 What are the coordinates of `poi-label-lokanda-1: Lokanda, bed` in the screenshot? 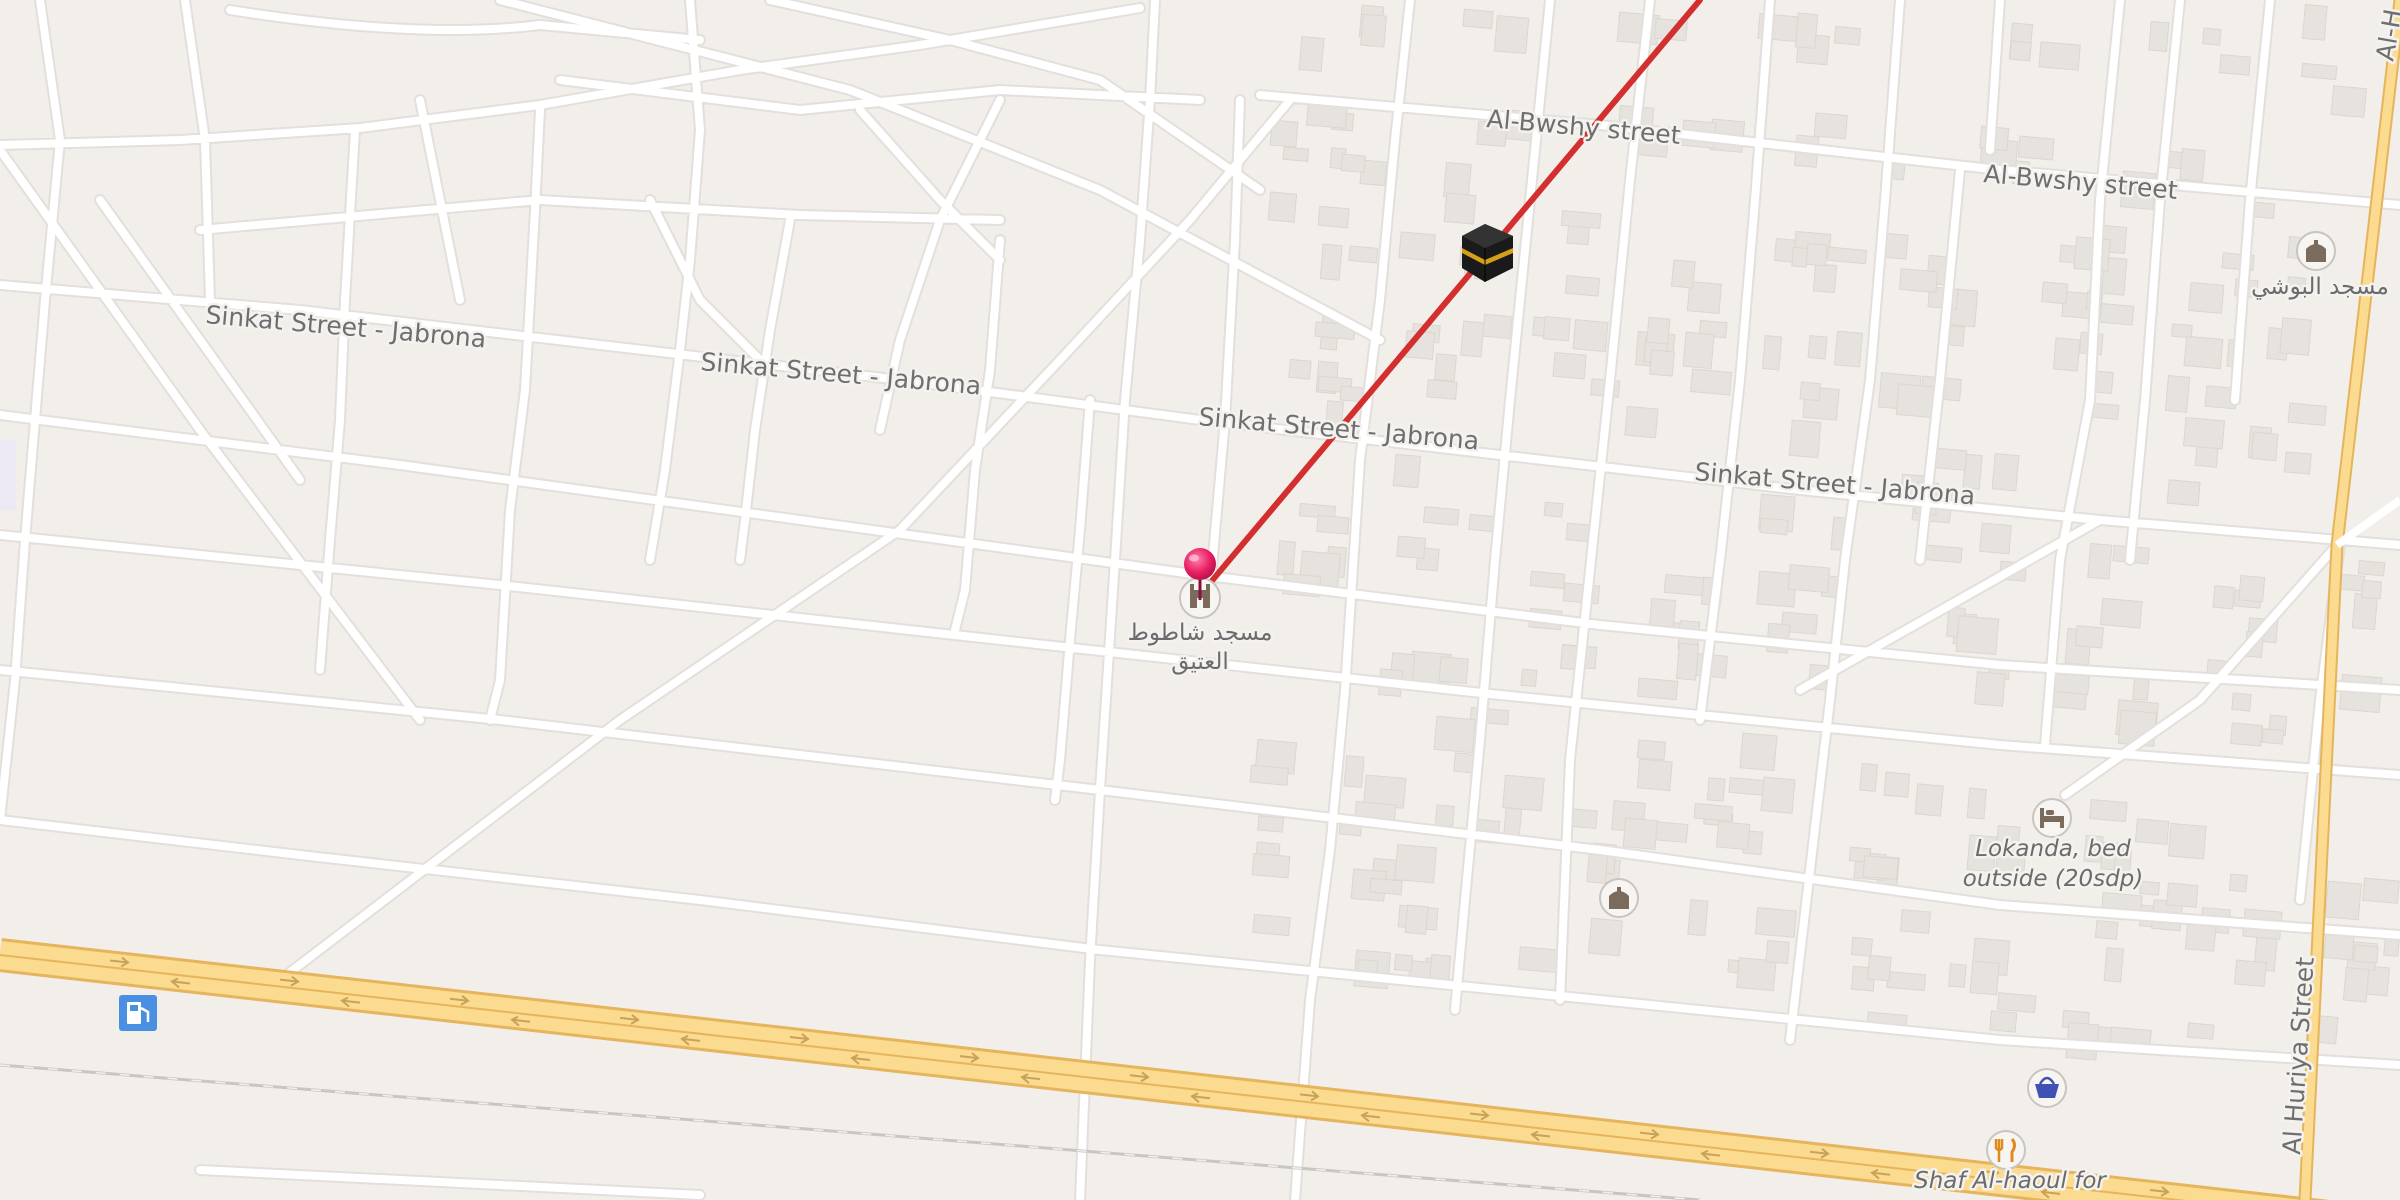 It's located at (2053, 849).